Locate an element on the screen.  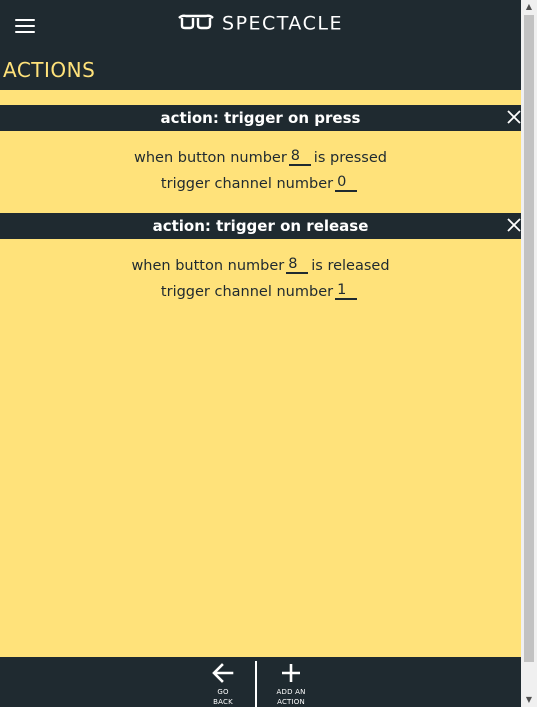
action-header: action: trigger on release is located at coordinates (260, 226).